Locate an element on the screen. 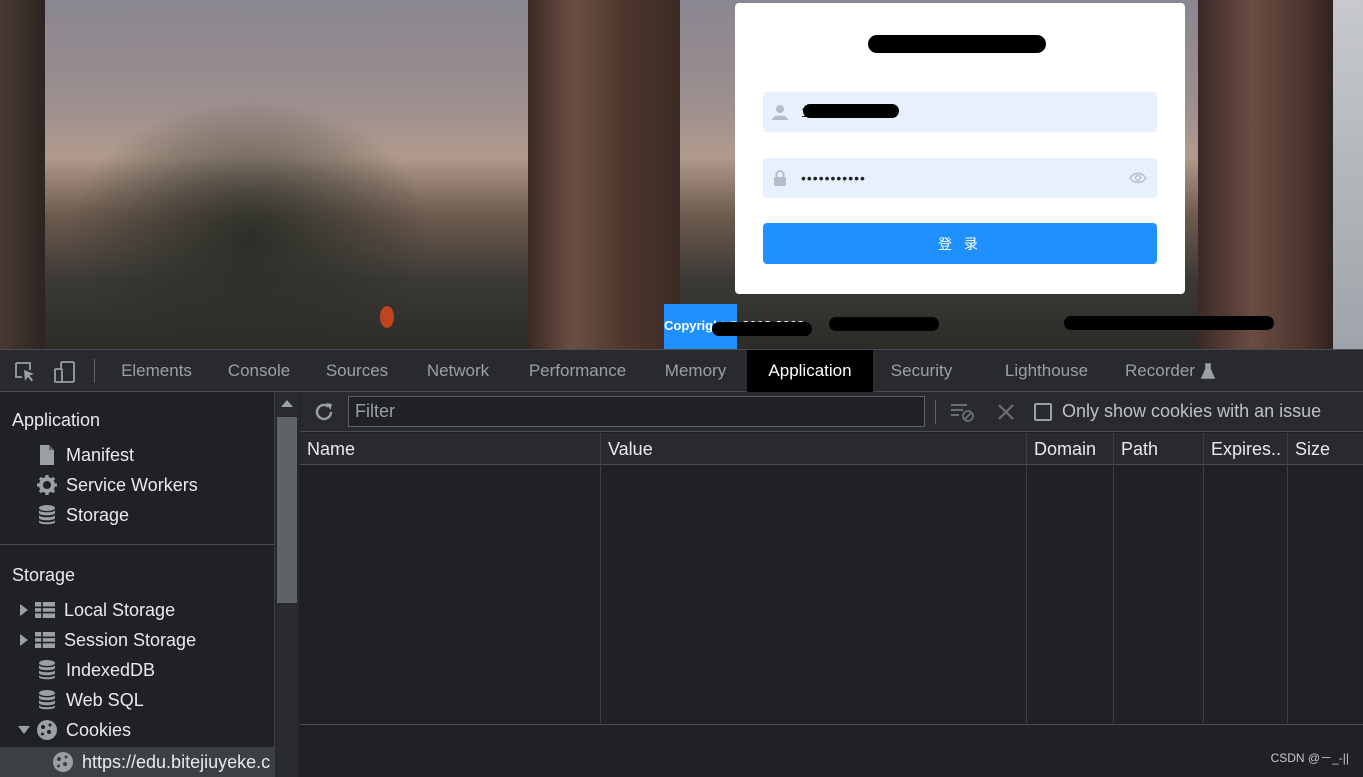 Image resolution: width=1363 pixels, height=777 pixels. document-icon is located at coordinates (47, 455).